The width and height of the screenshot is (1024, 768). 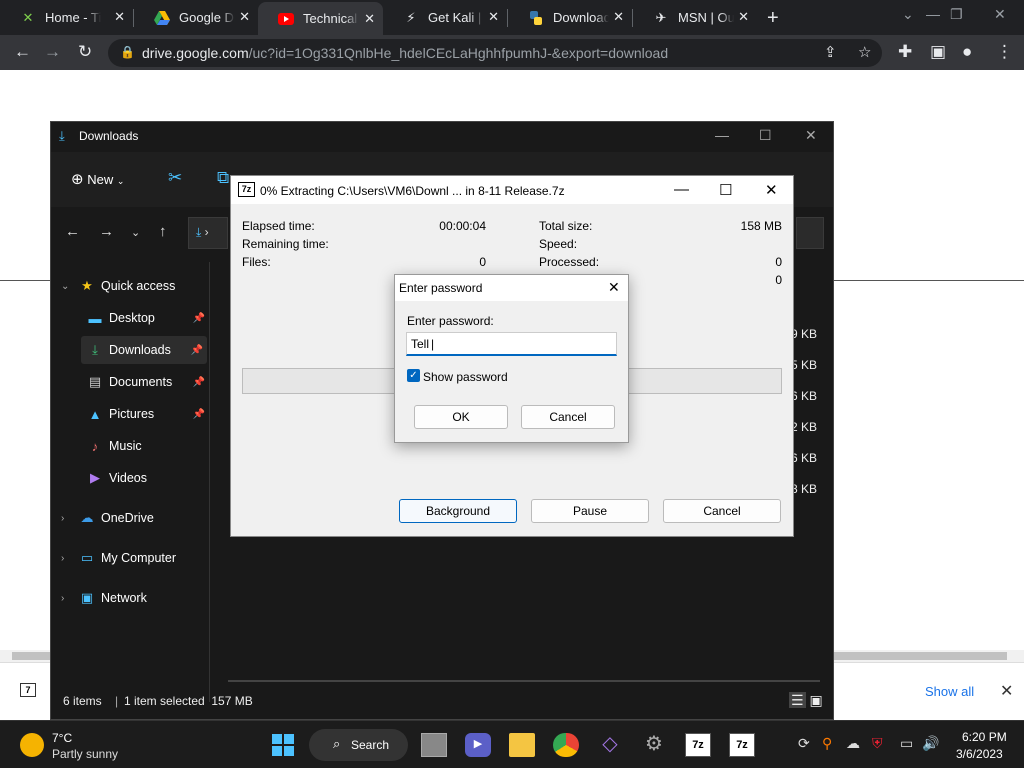 What do you see at coordinates (130, 478) in the screenshot?
I see `sidebar-item-videos: ▶ Videos` at bounding box center [130, 478].